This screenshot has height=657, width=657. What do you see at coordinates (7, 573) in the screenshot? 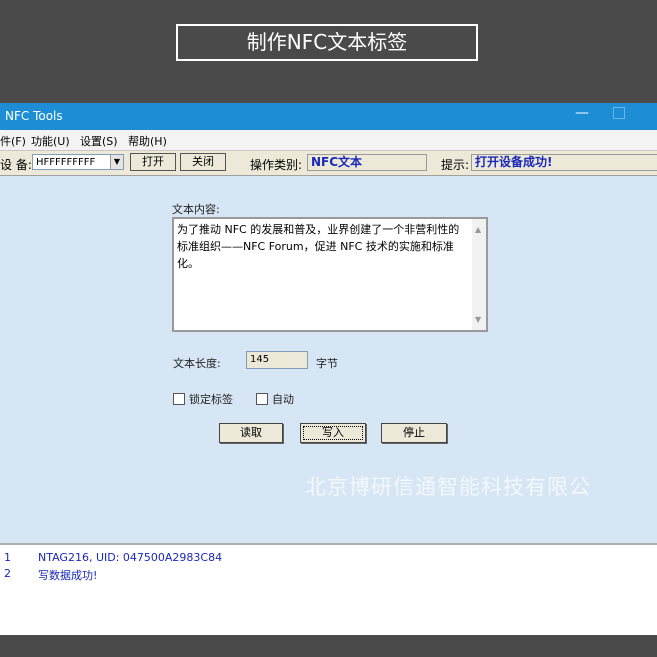
I see `log-number: 2` at bounding box center [7, 573].